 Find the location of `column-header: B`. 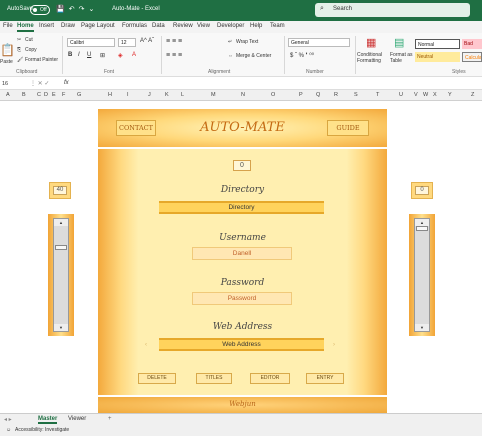

column-header: B is located at coordinates (24, 95).